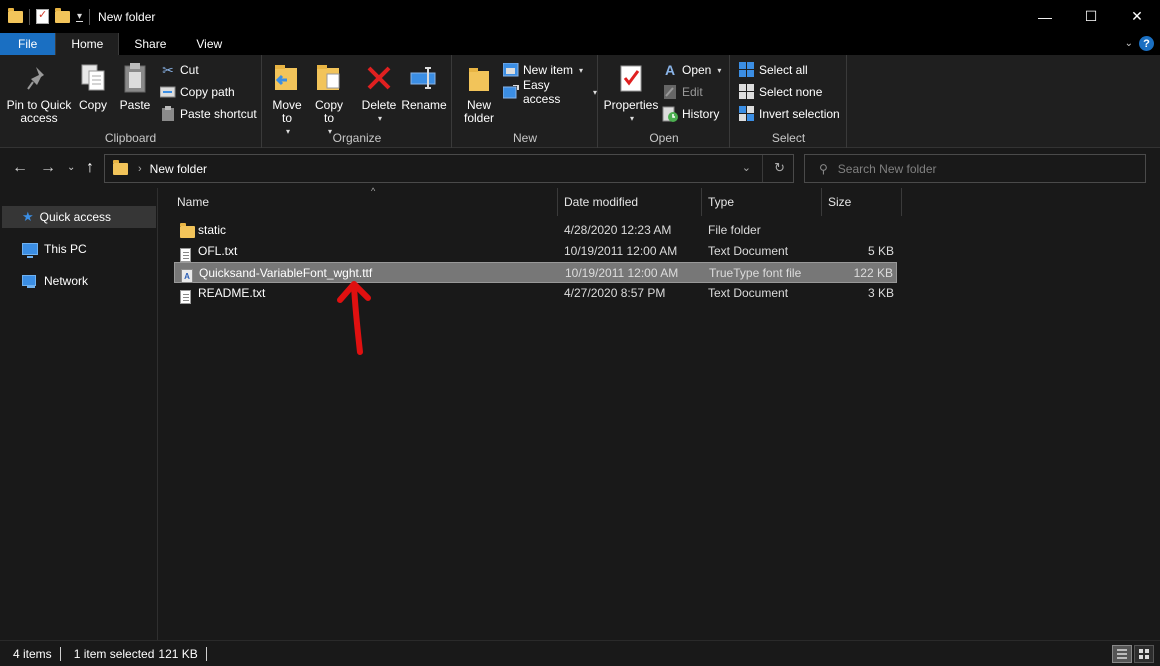 Image resolution: width=1160 pixels, height=666 pixels. Describe the element at coordinates (690, 114) in the screenshot. I see `history-button: History` at that location.